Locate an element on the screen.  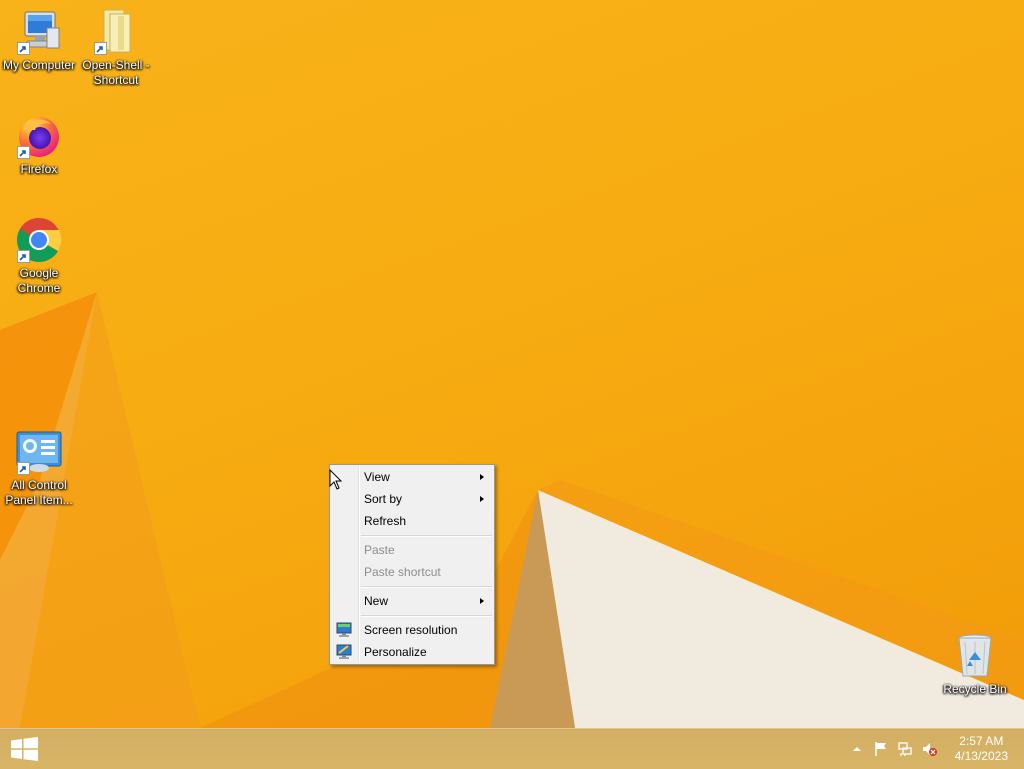
desktop-icon-label: Recycle Bin is located at coordinates (975, 689).